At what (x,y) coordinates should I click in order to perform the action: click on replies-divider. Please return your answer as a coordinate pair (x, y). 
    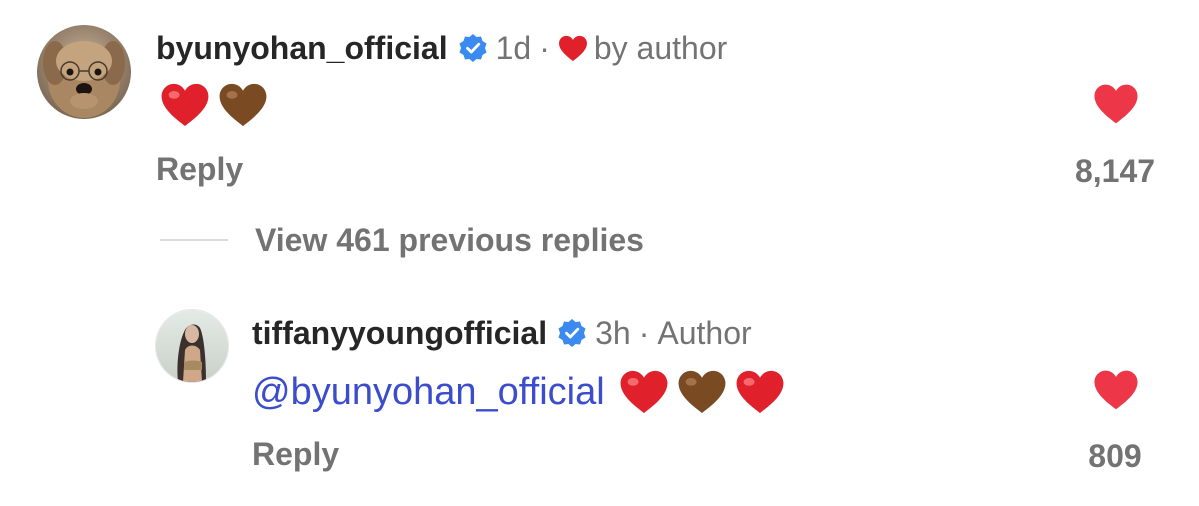
    Looking at the image, I should click on (194, 240).